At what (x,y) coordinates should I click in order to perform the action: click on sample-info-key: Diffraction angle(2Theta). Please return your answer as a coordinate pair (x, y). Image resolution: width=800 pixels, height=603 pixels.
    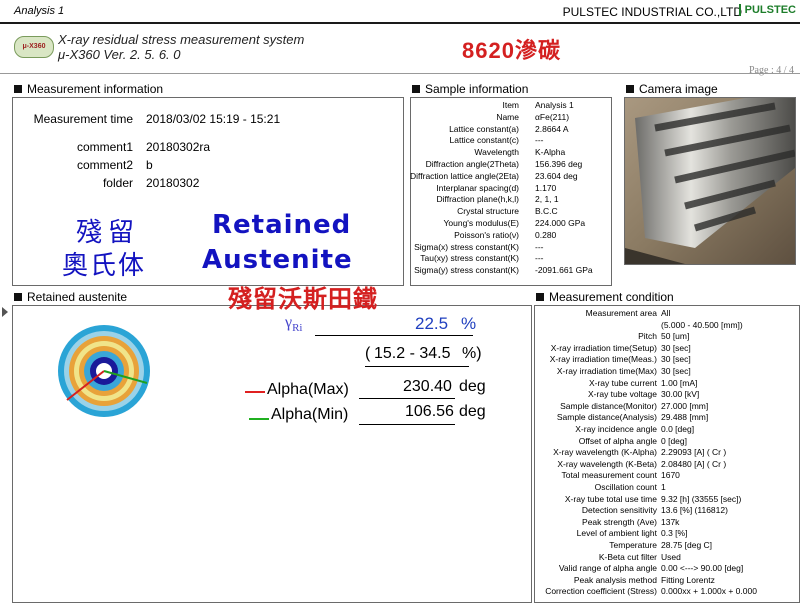
    Looking at the image, I should click on (472, 164).